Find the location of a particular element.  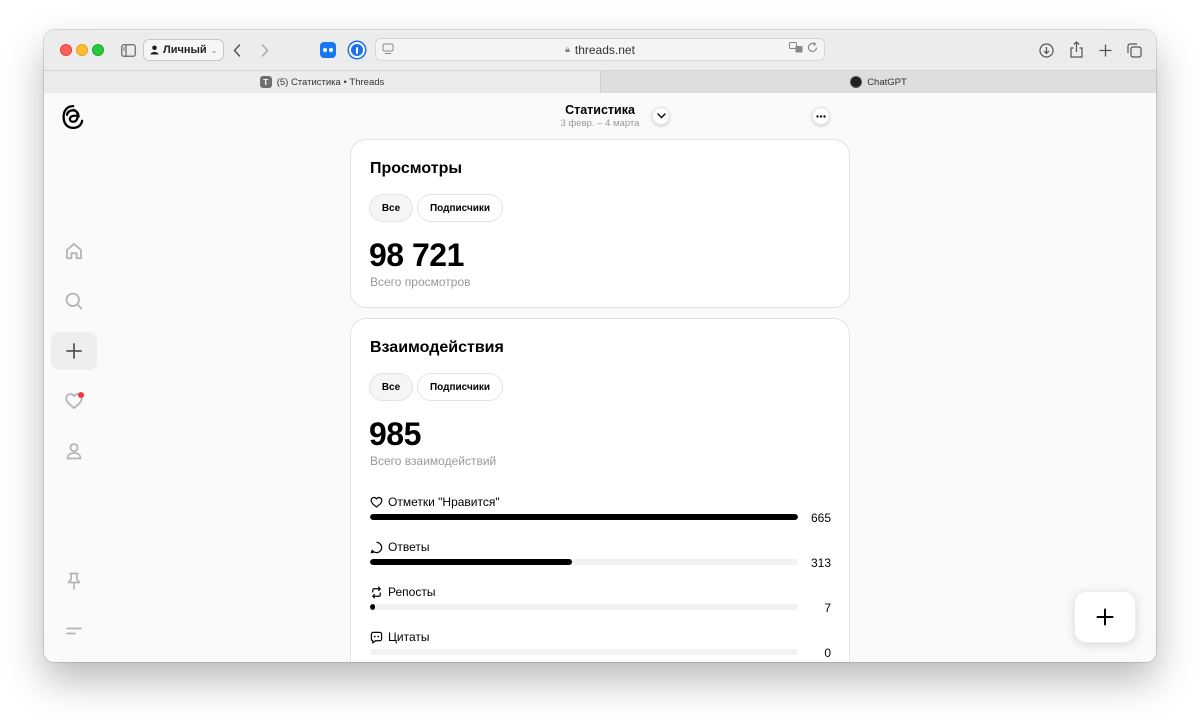

profile-icon is located at coordinates (74, 451).